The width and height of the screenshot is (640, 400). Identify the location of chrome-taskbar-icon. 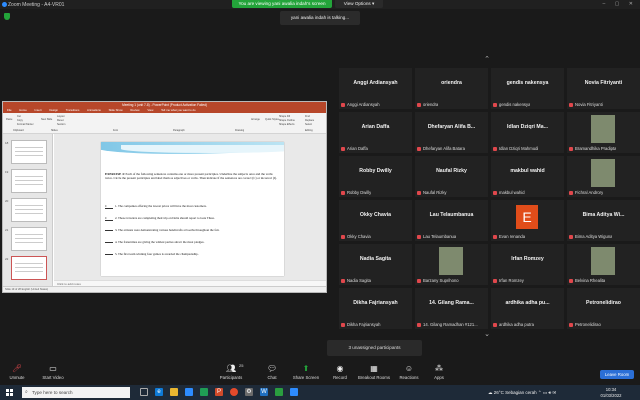
(234, 392).